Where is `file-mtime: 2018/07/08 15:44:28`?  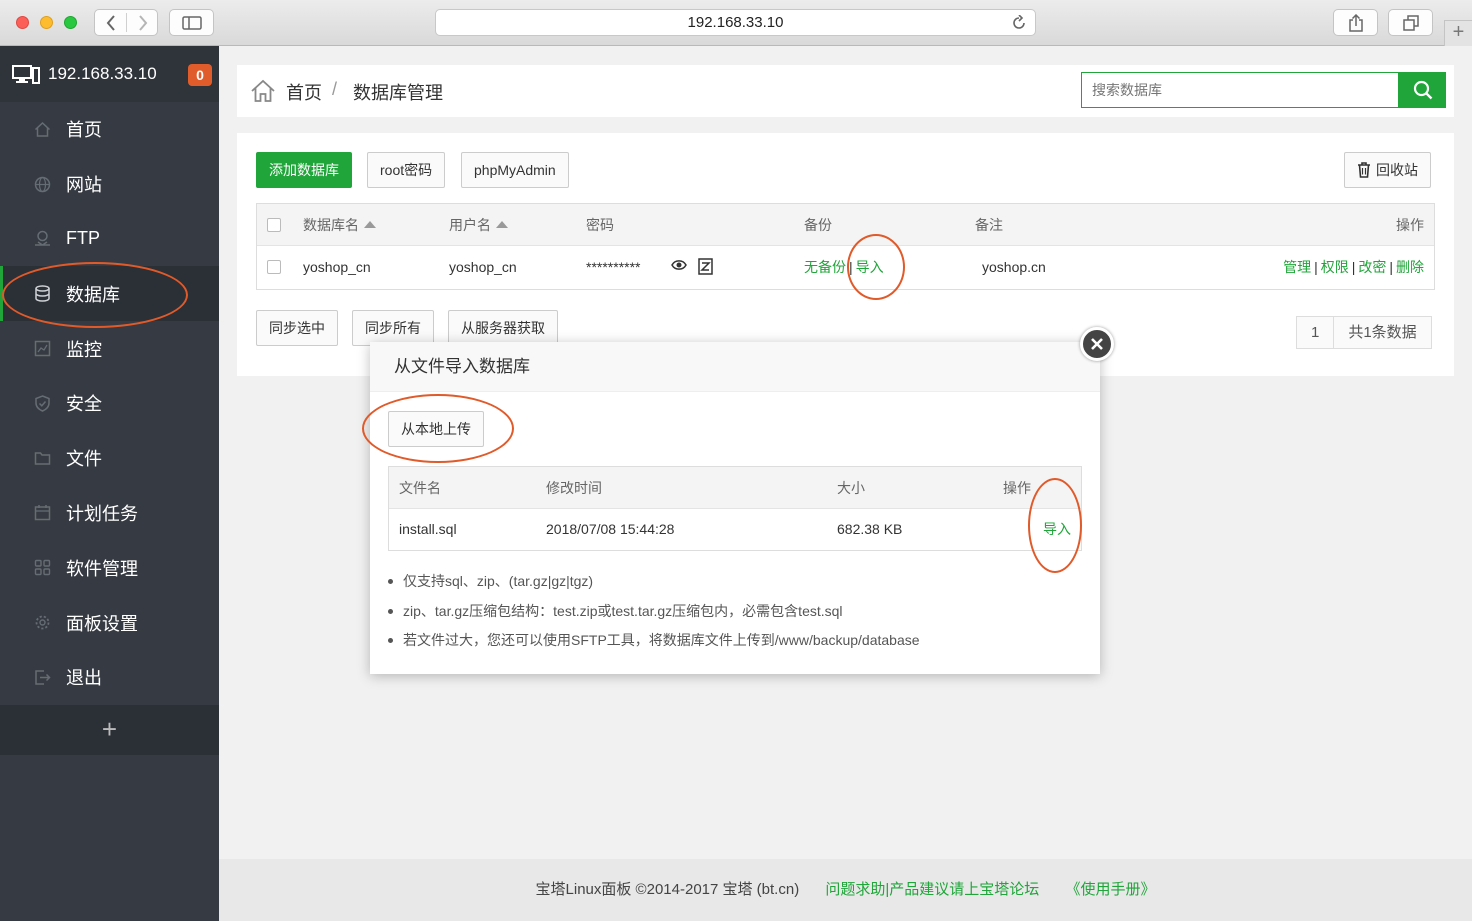
file-mtime: 2018/07/08 15:44:28 is located at coordinates (610, 529).